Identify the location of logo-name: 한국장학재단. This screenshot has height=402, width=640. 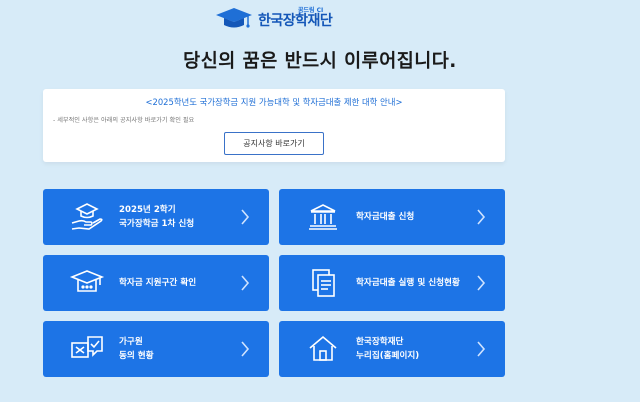
(295, 21).